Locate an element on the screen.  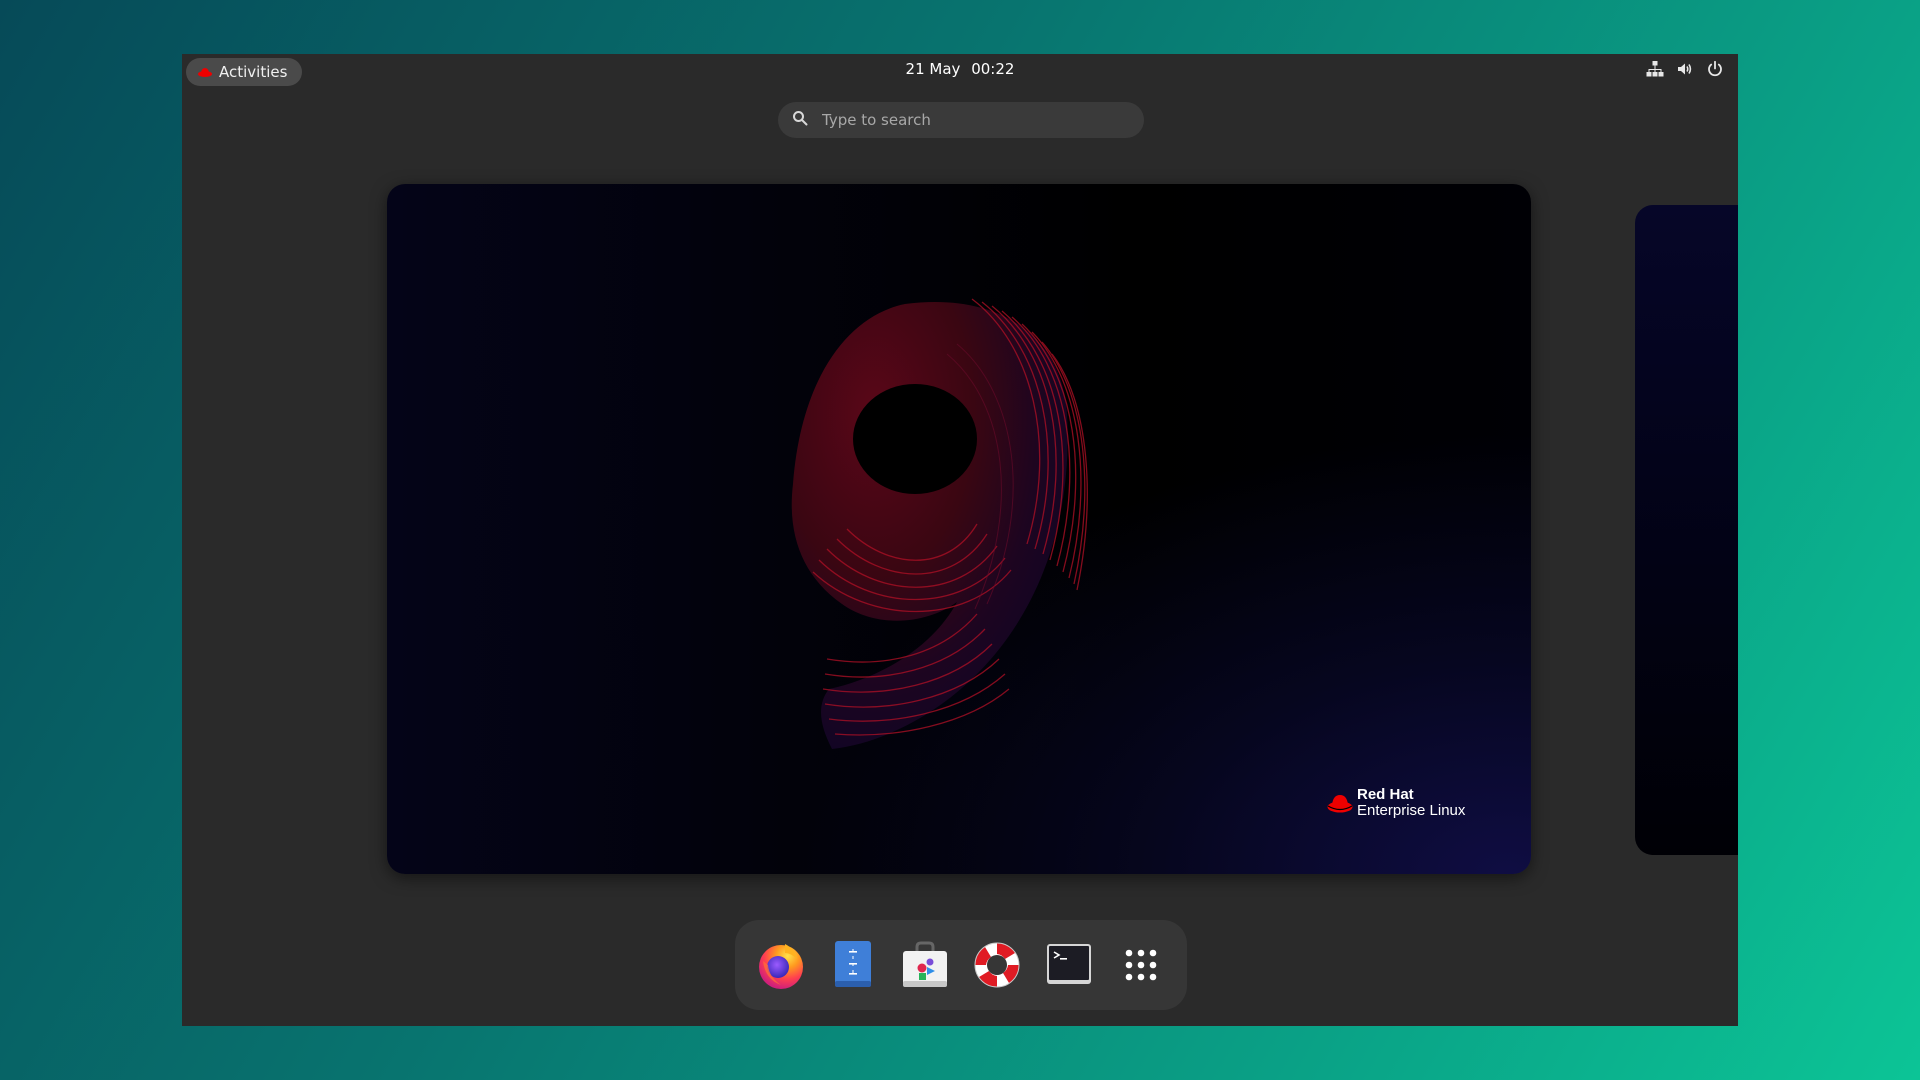
dock-show-apps is located at coordinates (1141, 965).